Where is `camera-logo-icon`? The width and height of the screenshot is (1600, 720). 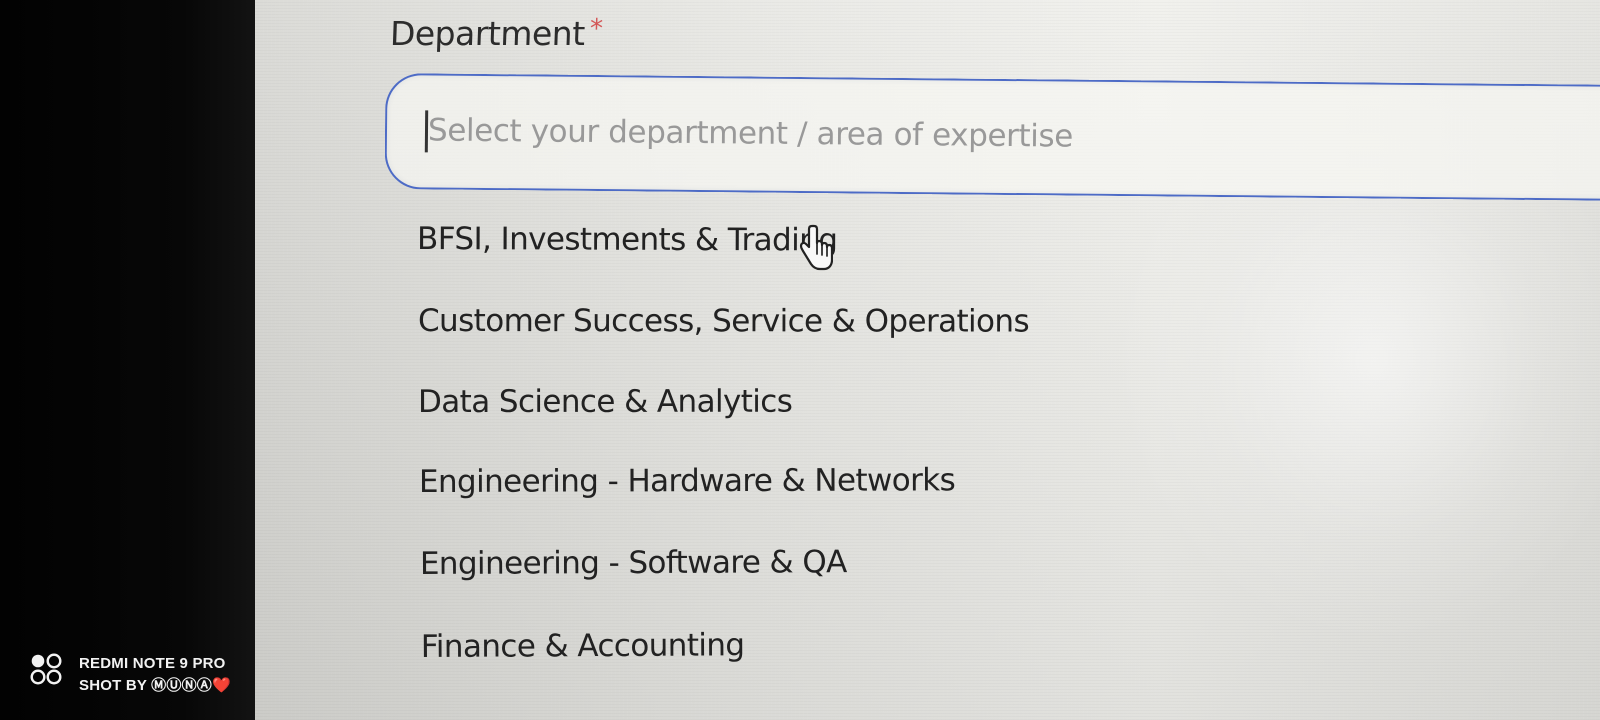 camera-logo-icon is located at coordinates (46, 669).